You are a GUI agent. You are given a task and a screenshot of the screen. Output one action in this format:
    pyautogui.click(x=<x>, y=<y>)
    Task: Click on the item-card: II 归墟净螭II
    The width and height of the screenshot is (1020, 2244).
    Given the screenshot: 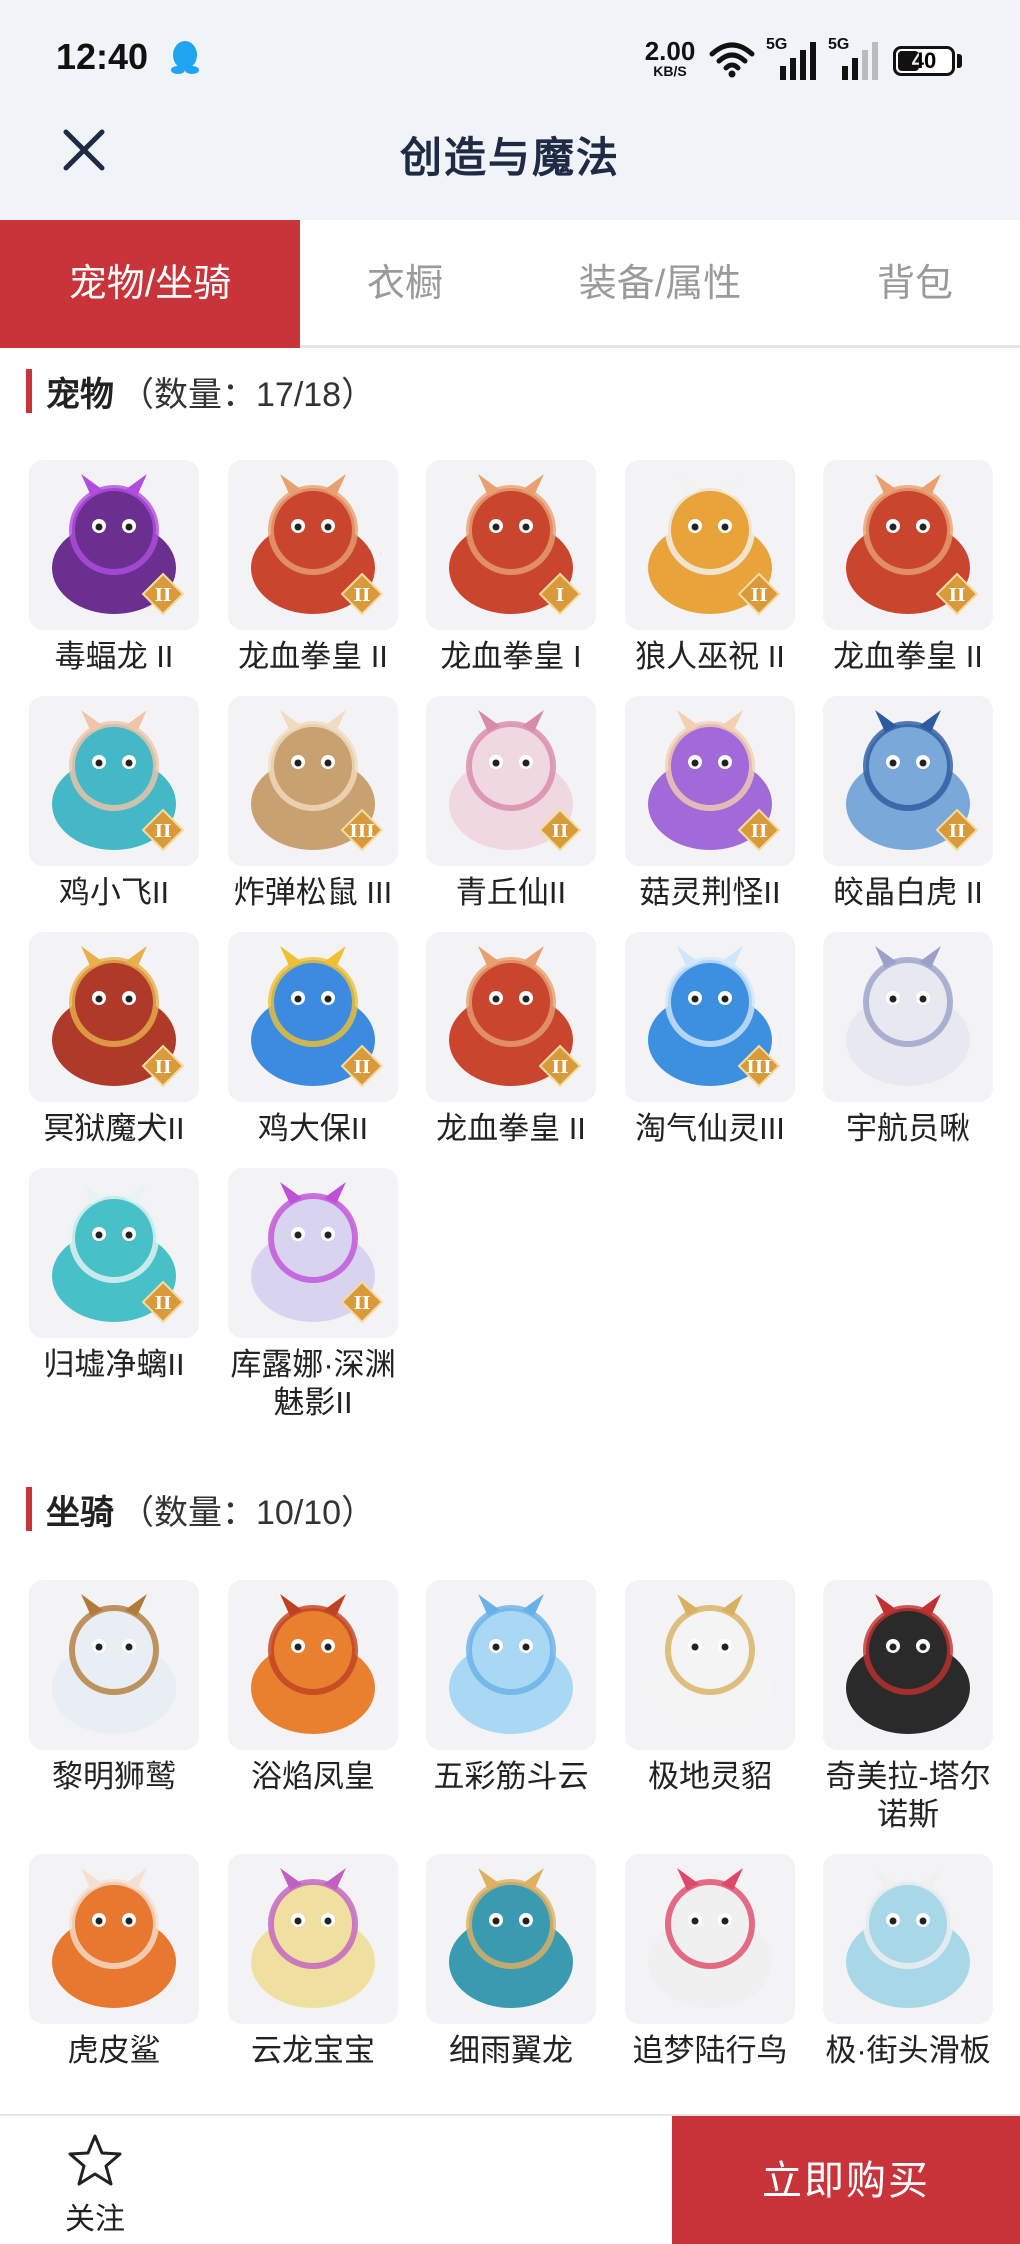 What is the action you would take?
    pyautogui.click(x=114, y=1276)
    